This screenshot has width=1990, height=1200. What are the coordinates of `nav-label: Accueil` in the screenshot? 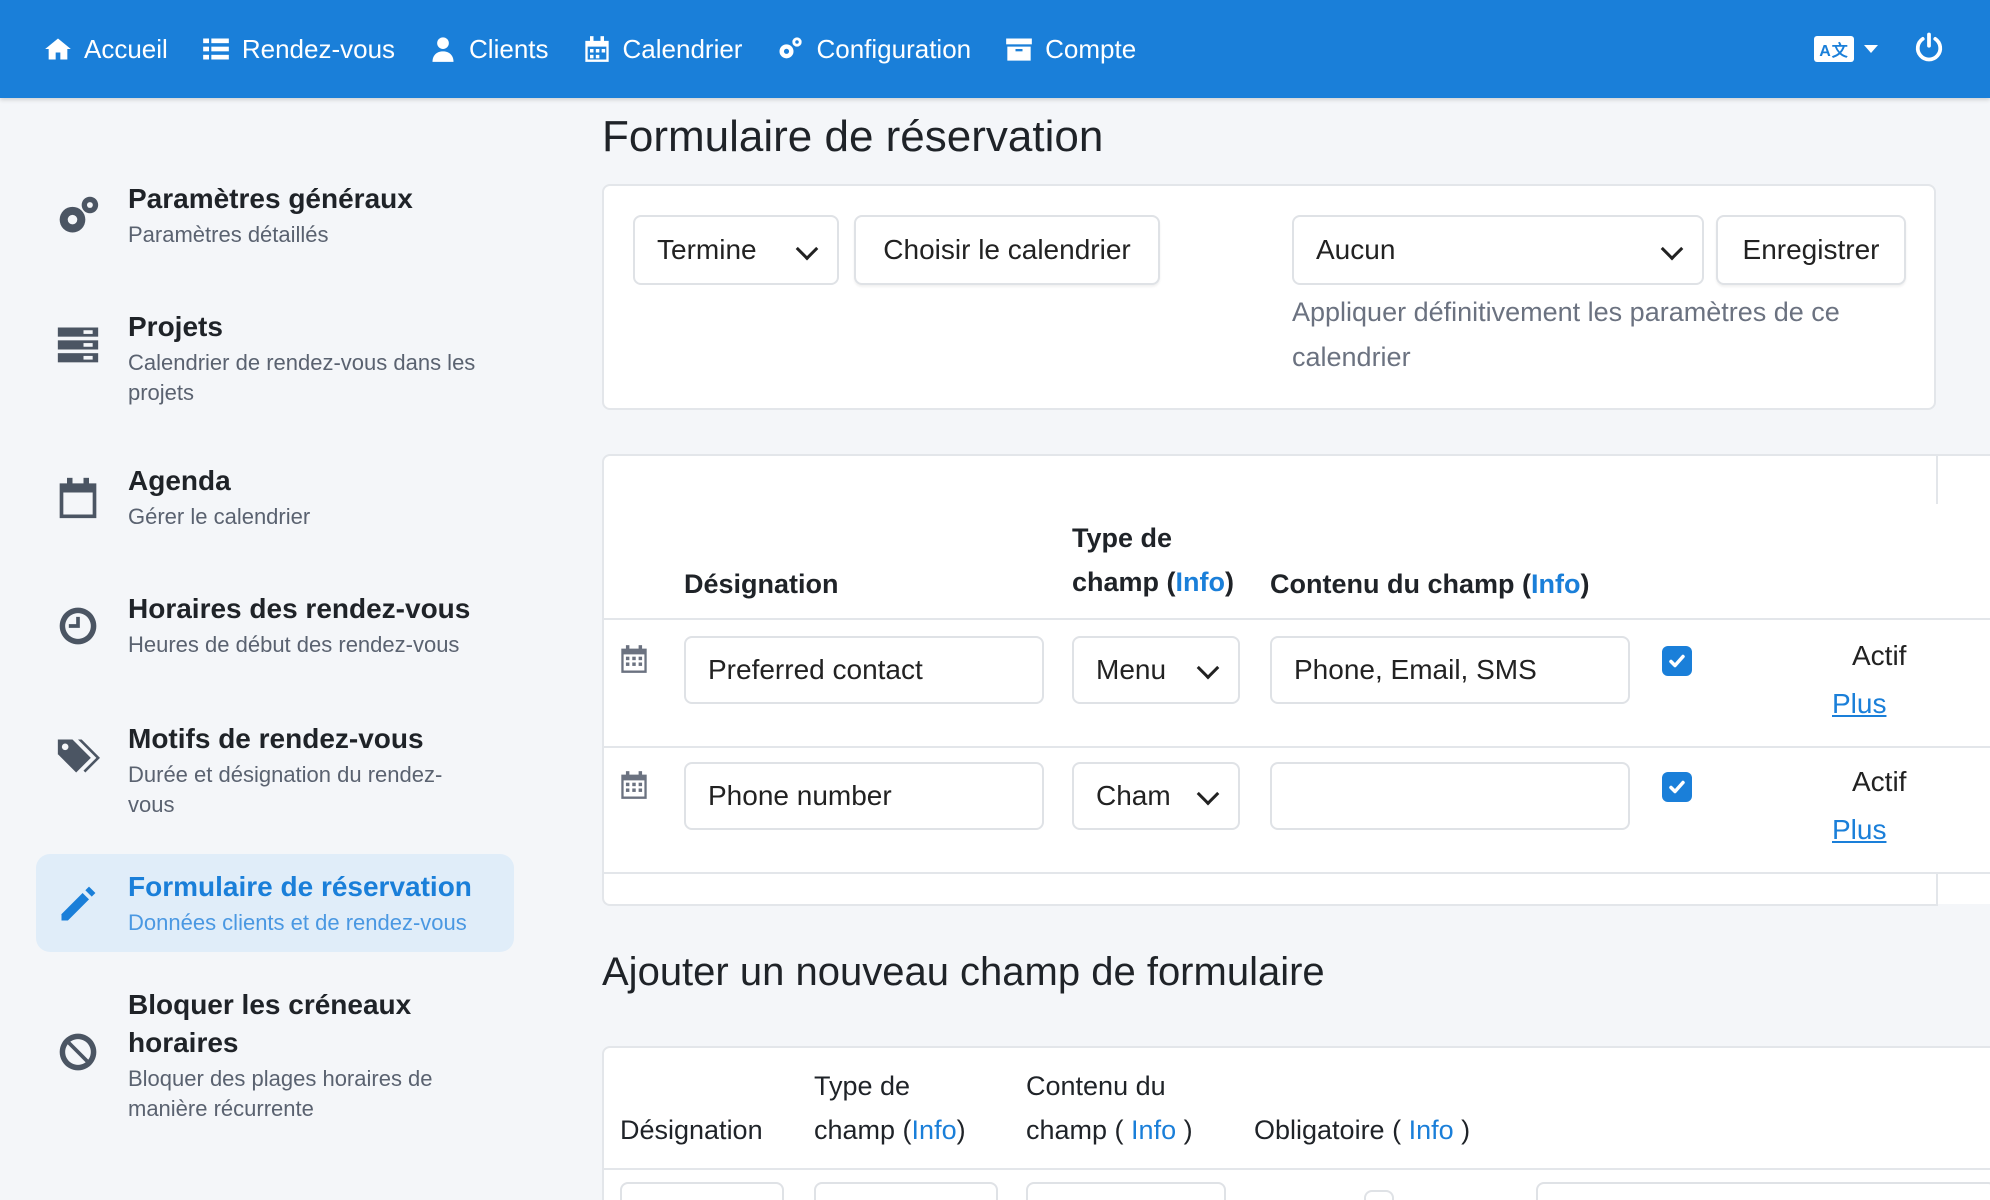 It's located at (126, 48).